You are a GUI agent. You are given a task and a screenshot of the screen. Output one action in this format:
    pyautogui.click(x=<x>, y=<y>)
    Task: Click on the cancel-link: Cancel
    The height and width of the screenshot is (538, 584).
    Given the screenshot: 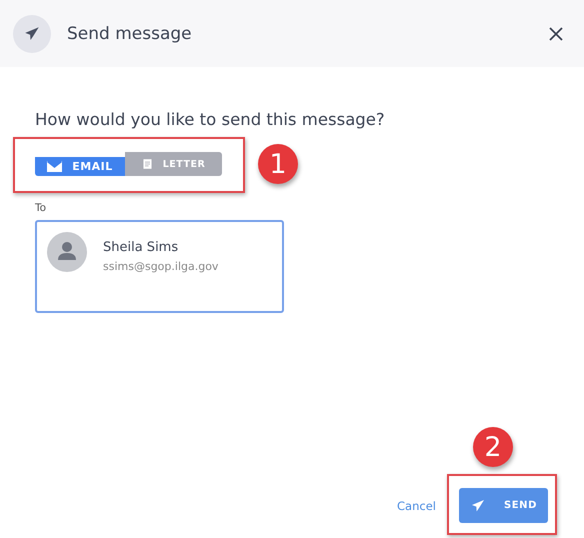 What is the action you would take?
    pyautogui.click(x=416, y=505)
    